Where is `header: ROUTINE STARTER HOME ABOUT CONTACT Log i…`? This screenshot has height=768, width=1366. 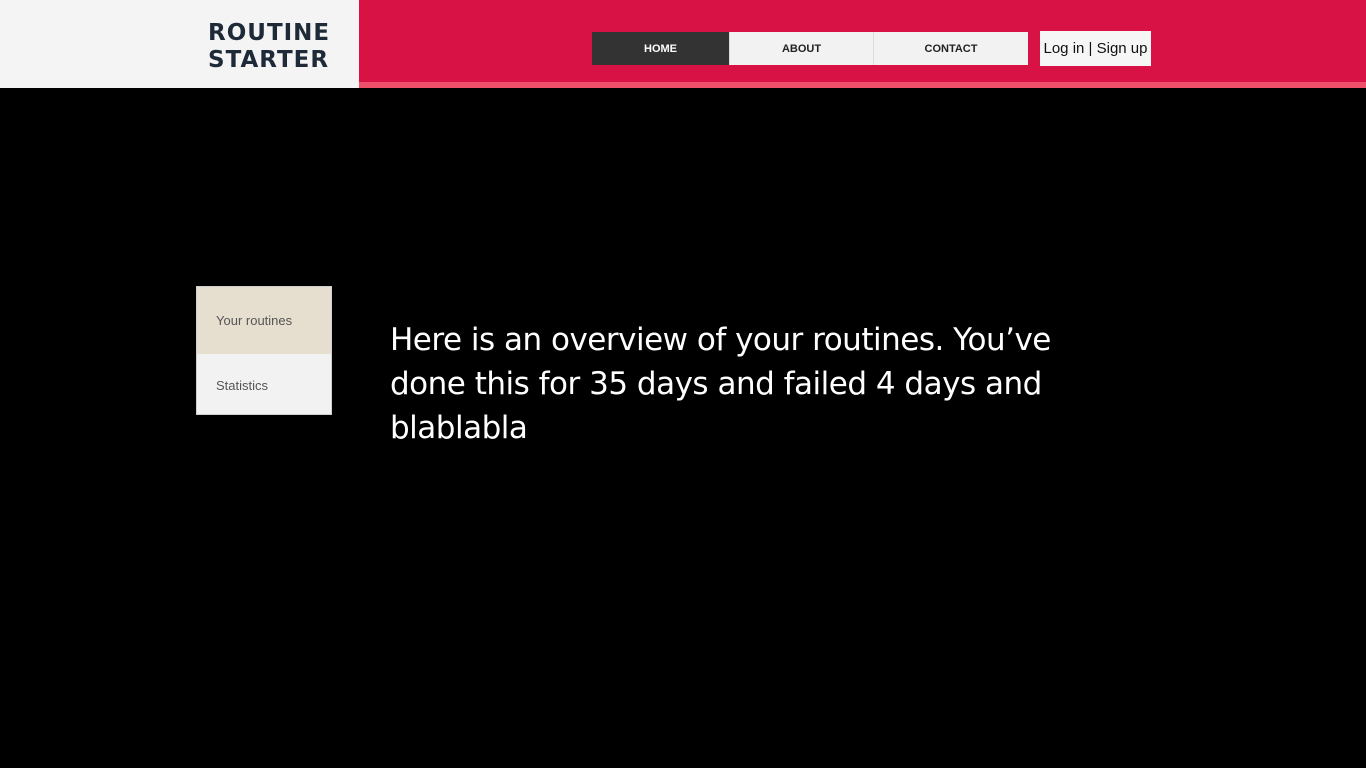
header: ROUTINE STARTER HOME ABOUT CONTACT Log i… is located at coordinates (683, 44).